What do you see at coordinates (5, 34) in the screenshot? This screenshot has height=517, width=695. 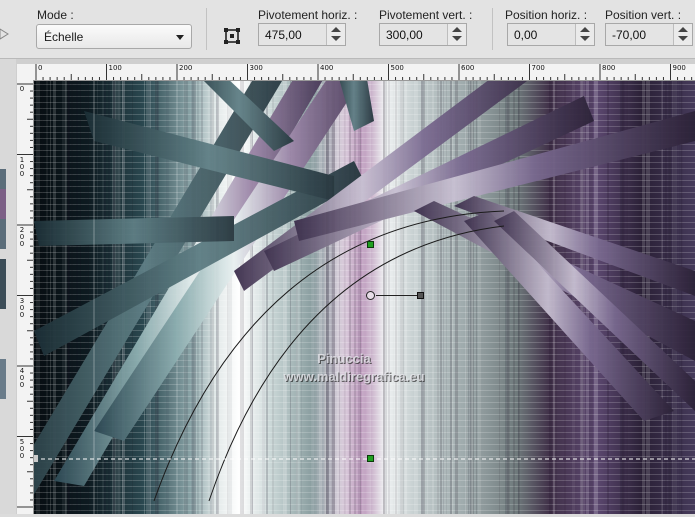 I see `partial-tool-icon` at bounding box center [5, 34].